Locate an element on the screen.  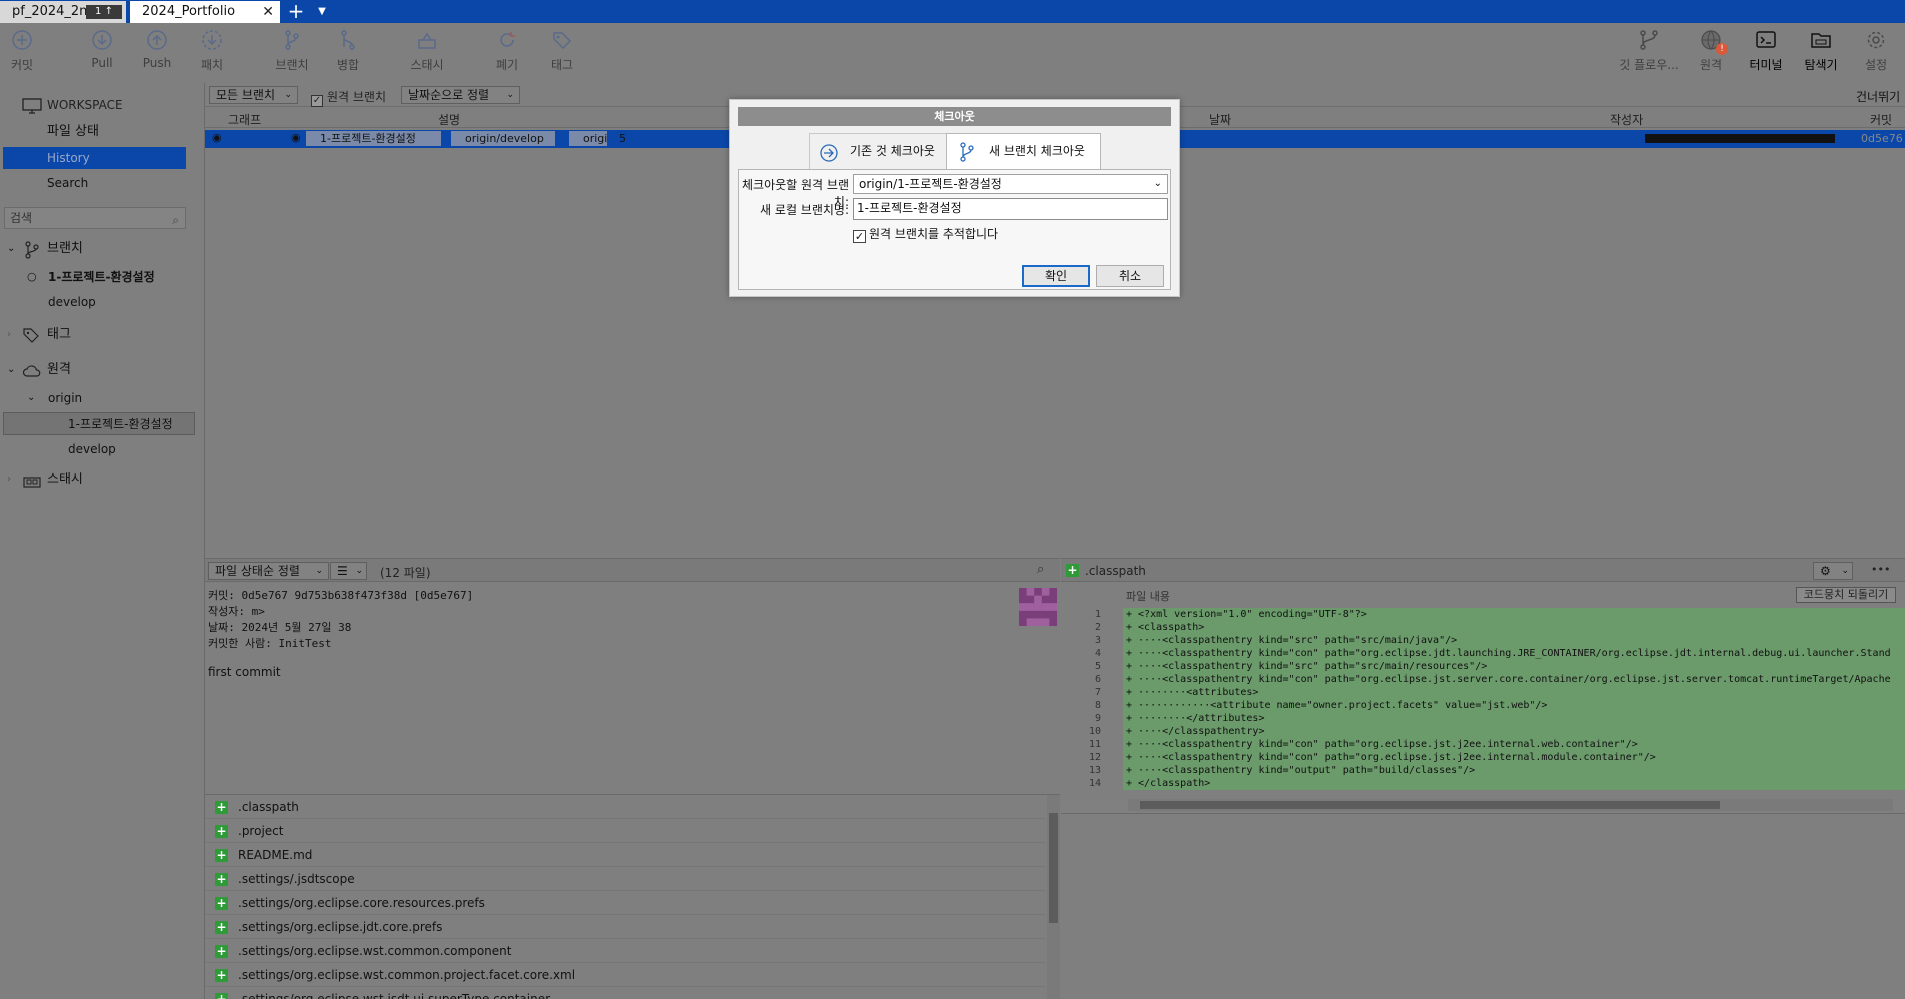
file-row: + .settings/org.eclipse.jdt.core.prefs is located at coordinates (625, 927).